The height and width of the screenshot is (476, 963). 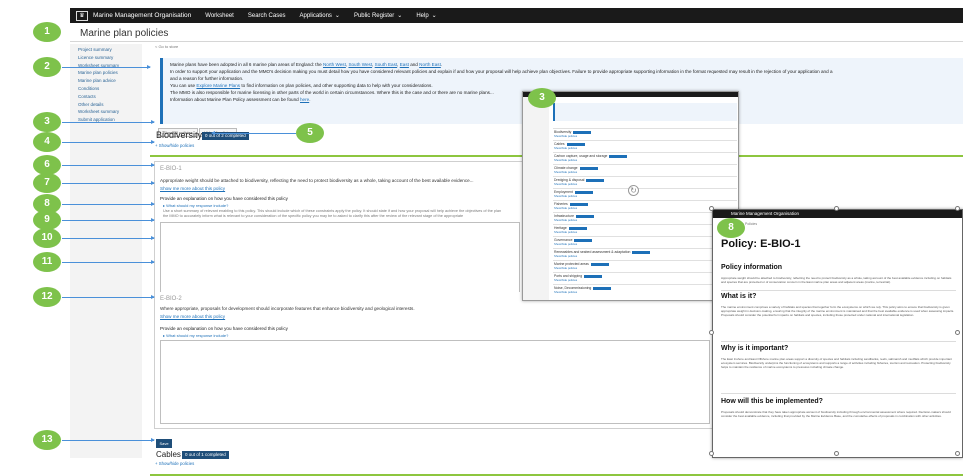 I want to click on callout-marker-3: 3, so click(x=542, y=98).